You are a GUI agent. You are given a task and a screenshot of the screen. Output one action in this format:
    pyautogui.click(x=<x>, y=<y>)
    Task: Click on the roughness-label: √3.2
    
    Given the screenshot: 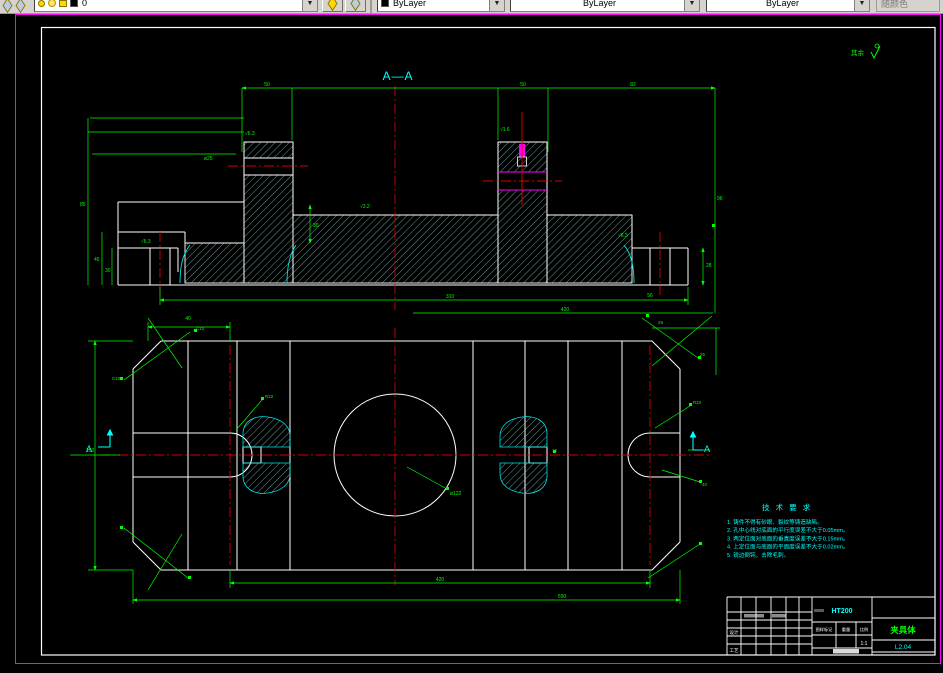 What is the action you would take?
    pyautogui.click(x=365, y=206)
    